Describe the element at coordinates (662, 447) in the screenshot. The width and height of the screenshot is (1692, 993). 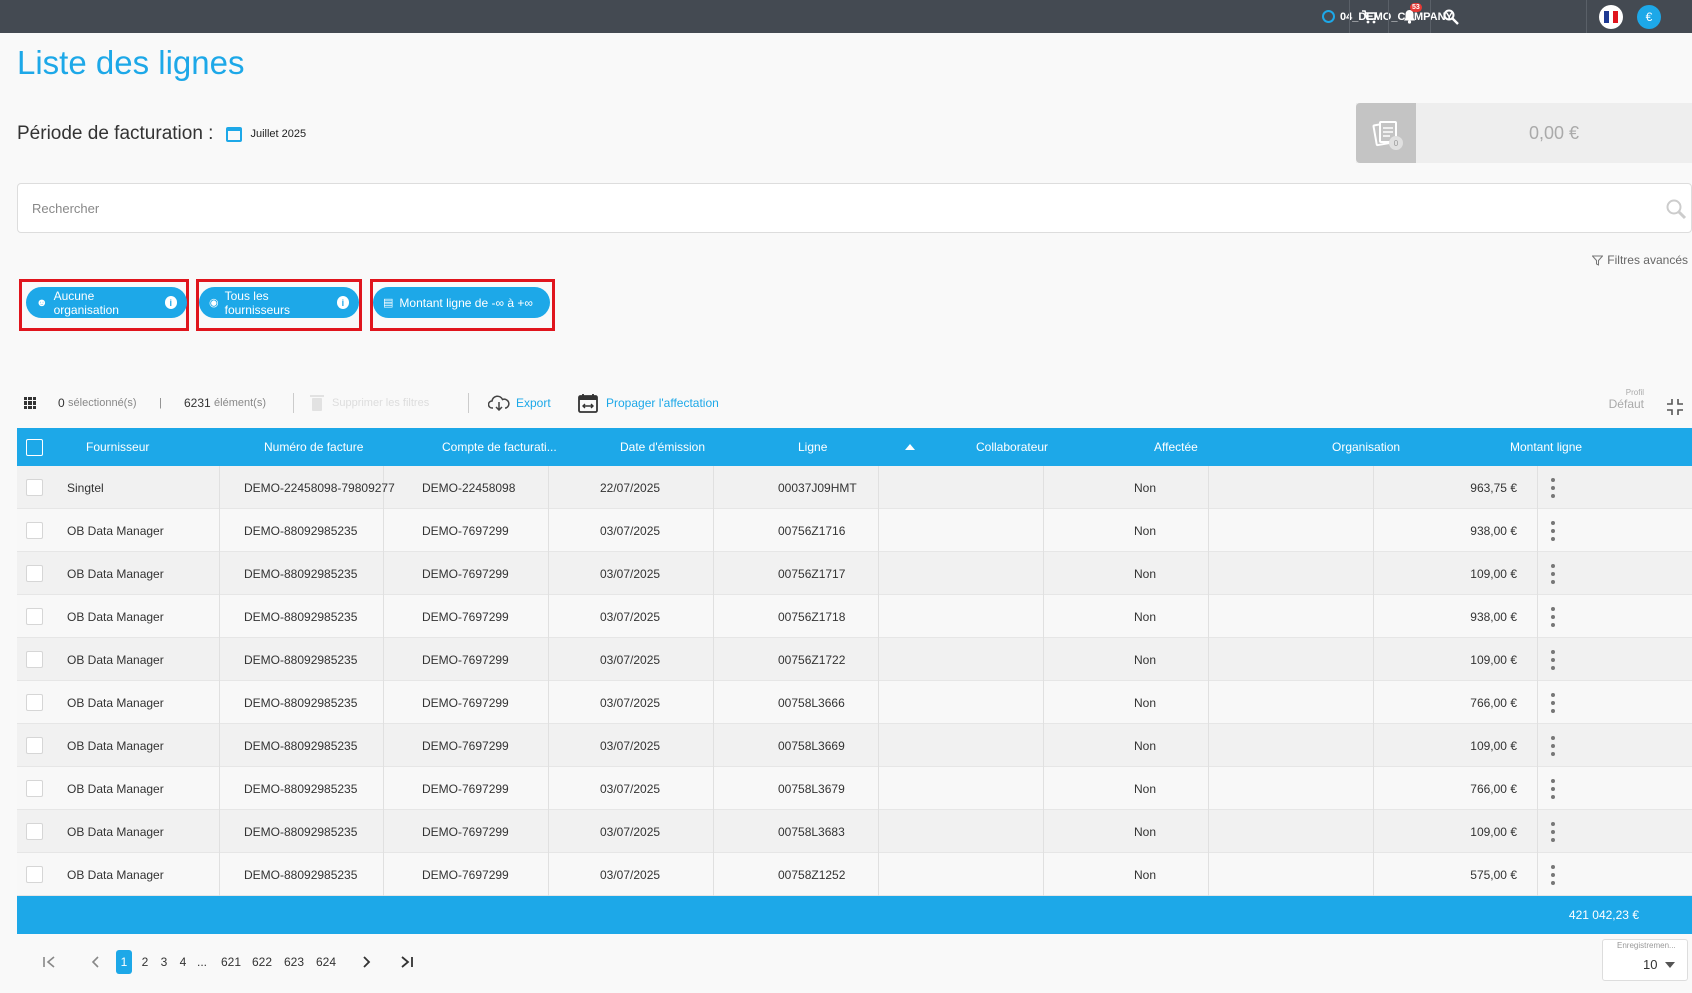
I see `column-header: Date d'émission` at that location.